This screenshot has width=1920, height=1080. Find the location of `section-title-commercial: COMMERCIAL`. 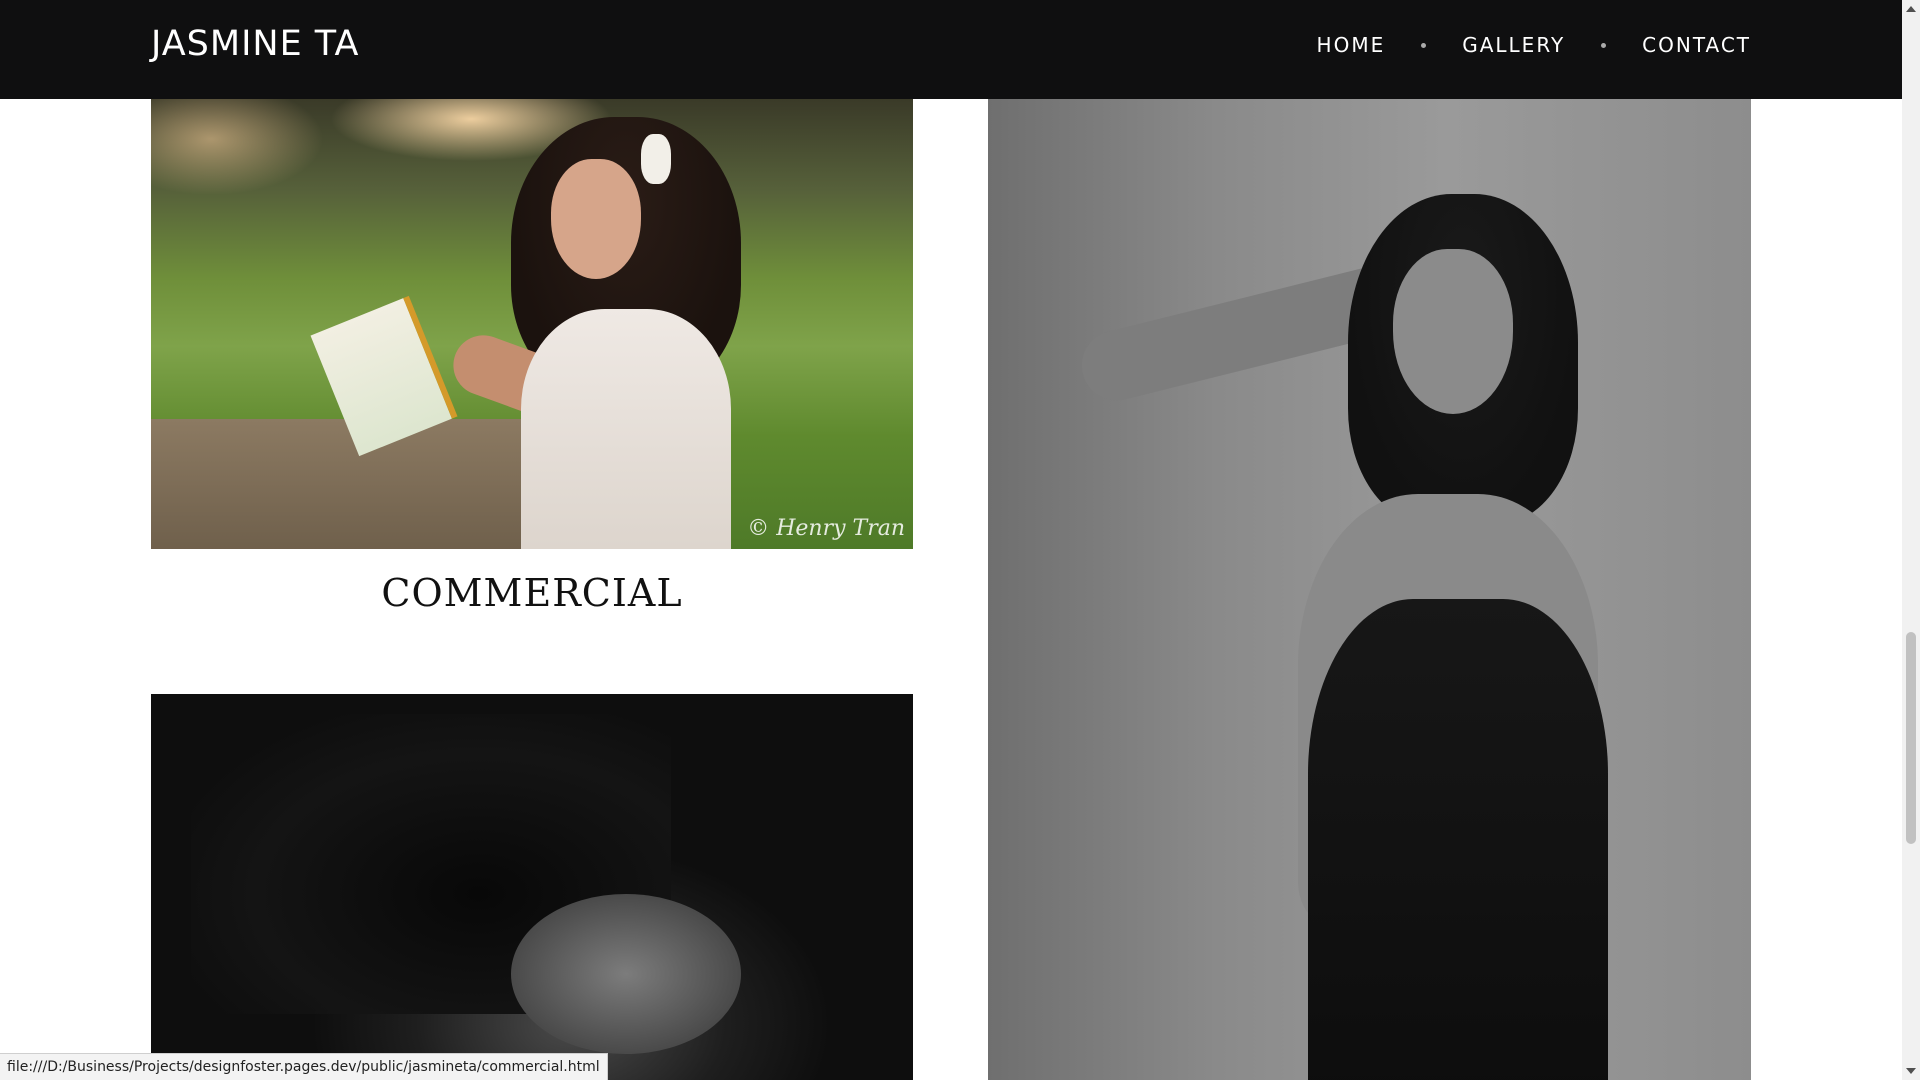

section-title-commercial: COMMERCIAL is located at coordinates (532, 593).